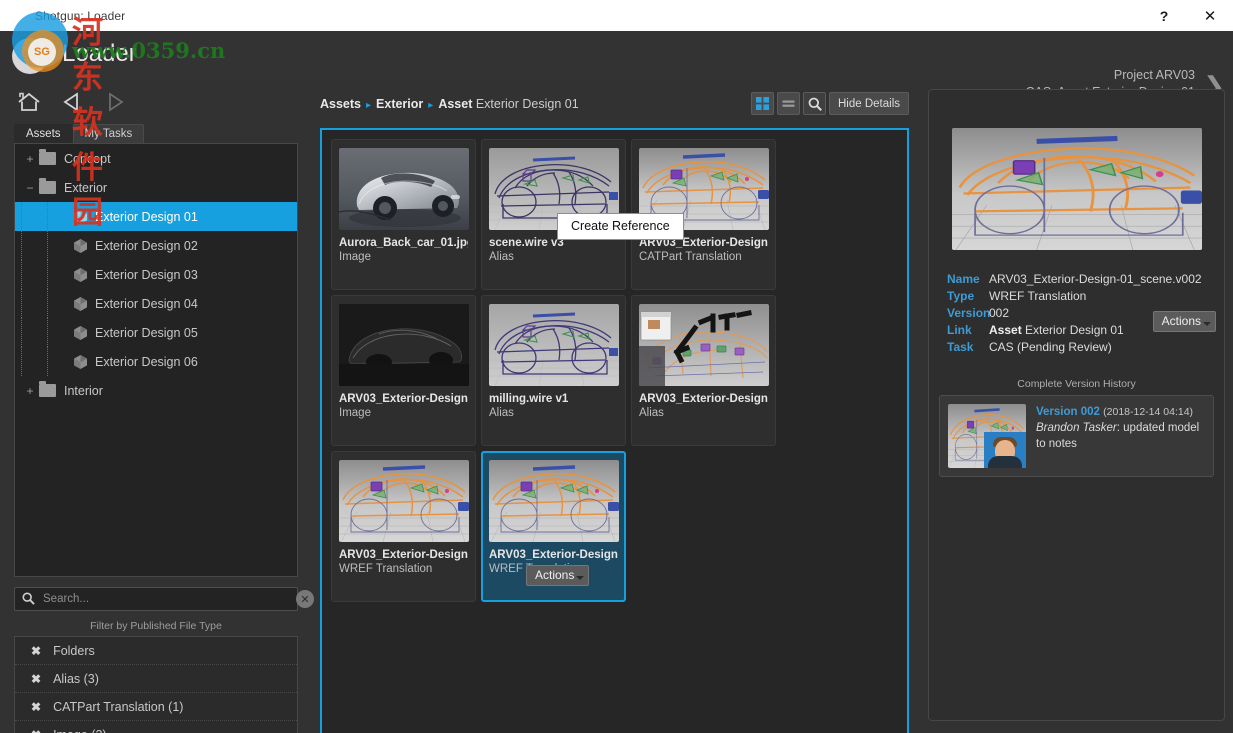 The width and height of the screenshot is (1233, 733). What do you see at coordinates (386, 569) in the screenshot?
I see `card-type: WREF Translation` at bounding box center [386, 569].